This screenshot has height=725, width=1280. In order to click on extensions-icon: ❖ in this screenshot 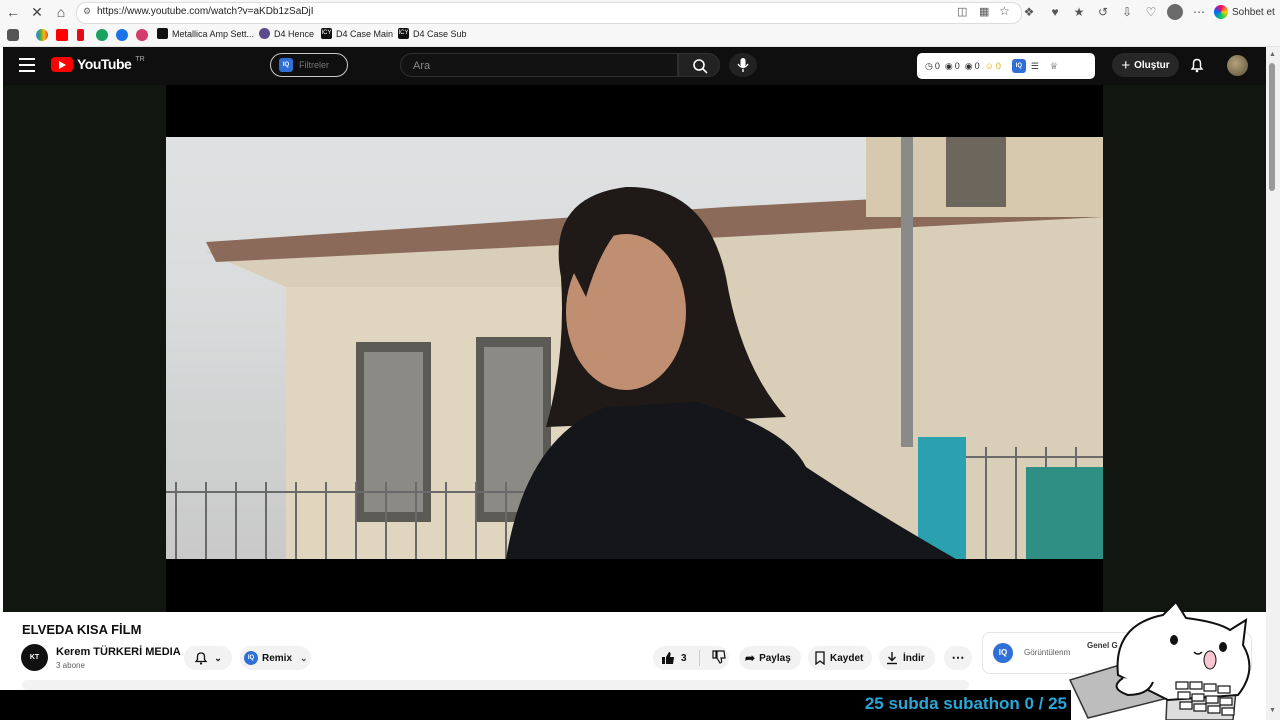, I will do `click(1029, 12)`.